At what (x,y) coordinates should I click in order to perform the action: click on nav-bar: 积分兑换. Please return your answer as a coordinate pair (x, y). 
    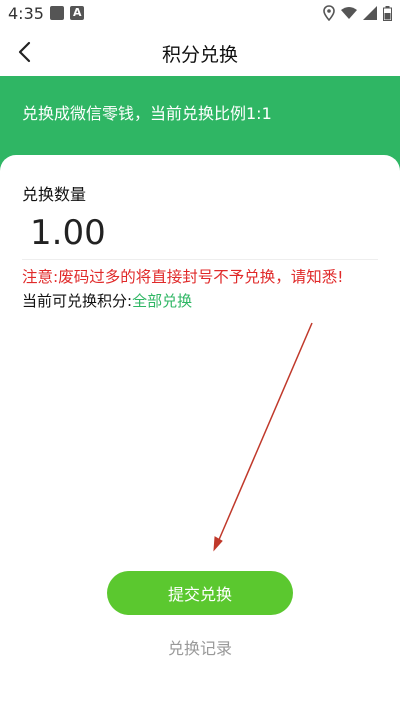
    Looking at the image, I should click on (200, 52).